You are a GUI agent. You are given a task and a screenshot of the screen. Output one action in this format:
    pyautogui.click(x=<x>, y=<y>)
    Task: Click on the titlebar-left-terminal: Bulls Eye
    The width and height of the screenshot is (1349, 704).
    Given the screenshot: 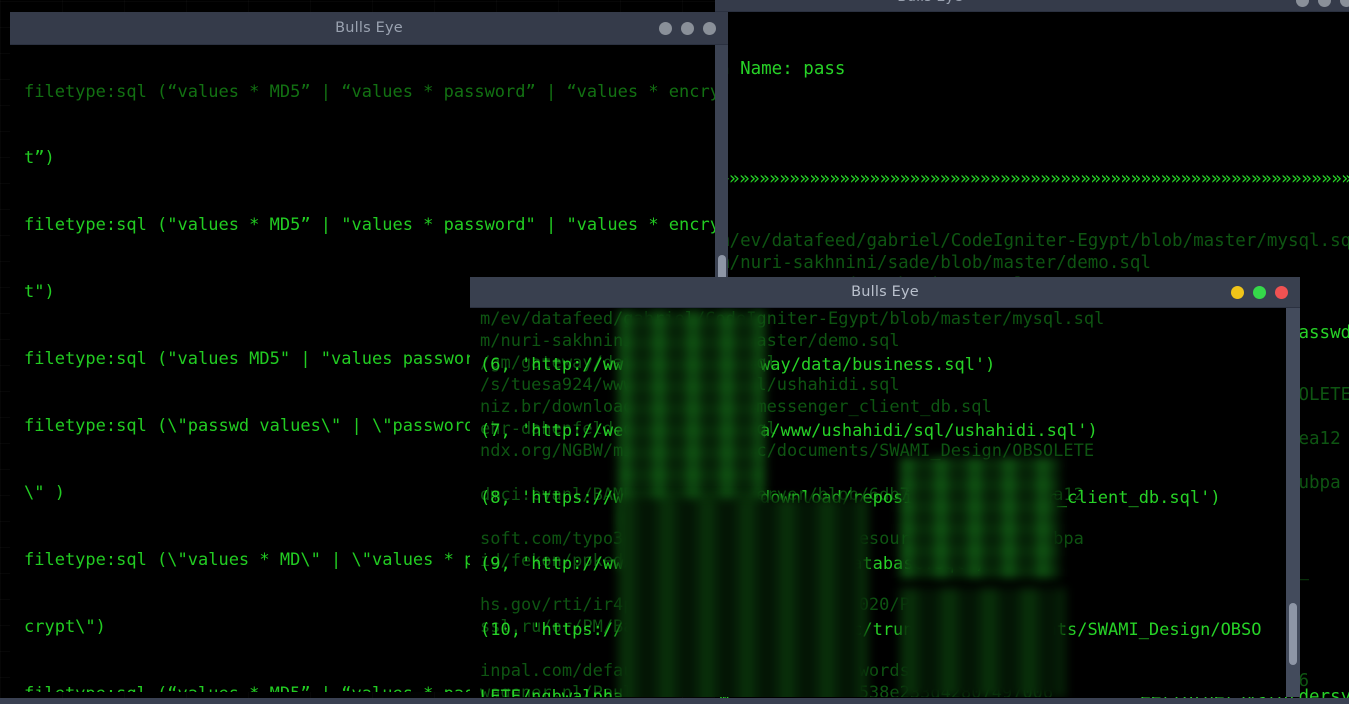 What is the action you would take?
    pyautogui.click(x=369, y=28)
    